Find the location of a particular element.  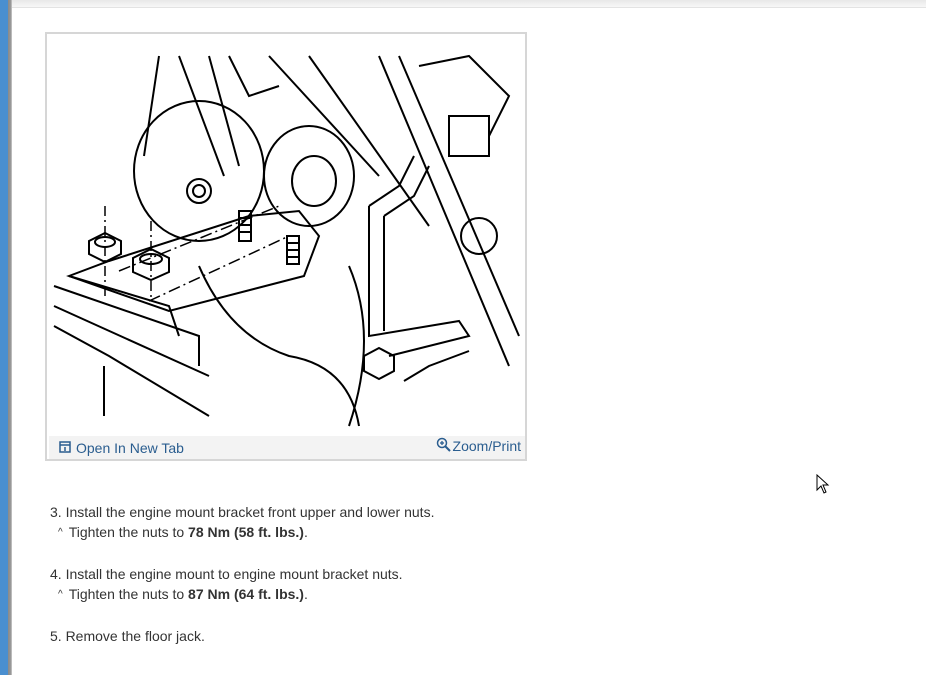

torque-value: 78 Nm (58 ft. lbs.) is located at coordinates (246, 532).